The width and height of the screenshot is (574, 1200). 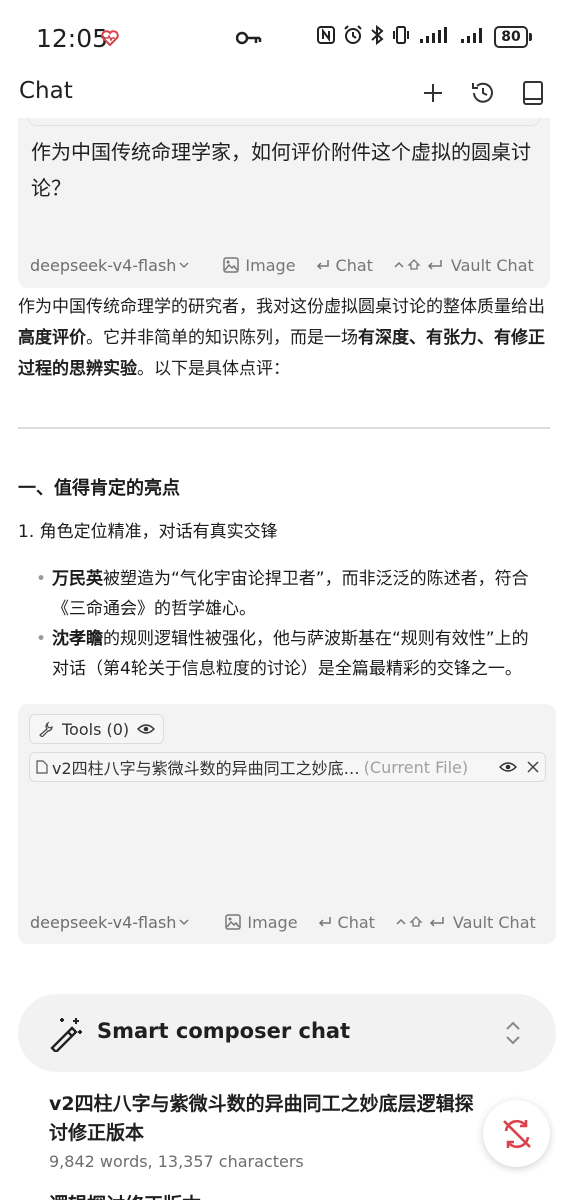 I want to click on smart-composer-bar: Smart composer chat, so click(x=287, y=1033).